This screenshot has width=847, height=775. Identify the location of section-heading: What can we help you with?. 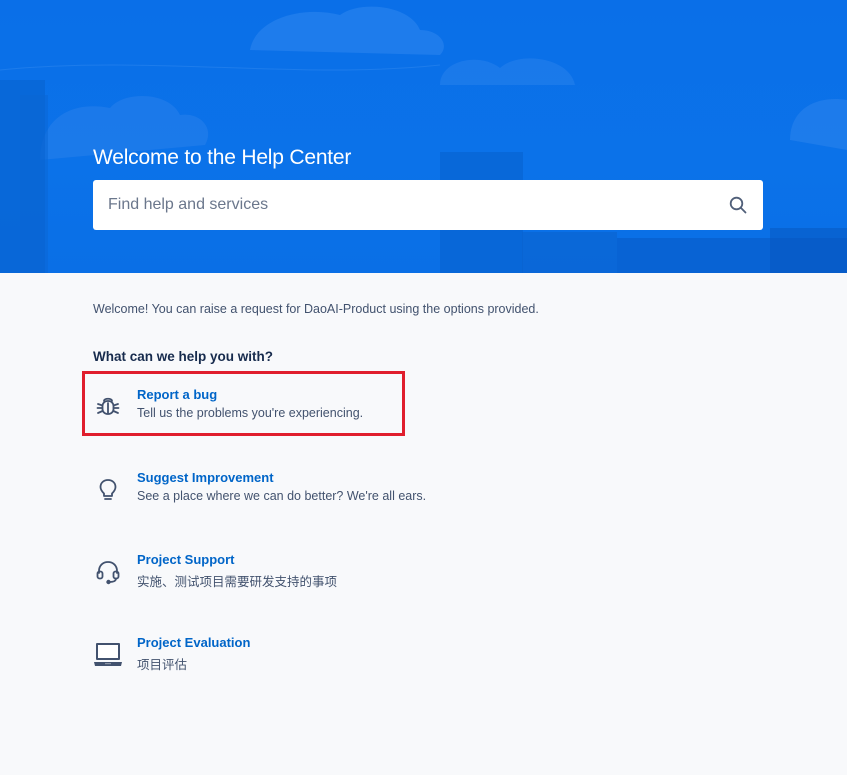
(183, 356).